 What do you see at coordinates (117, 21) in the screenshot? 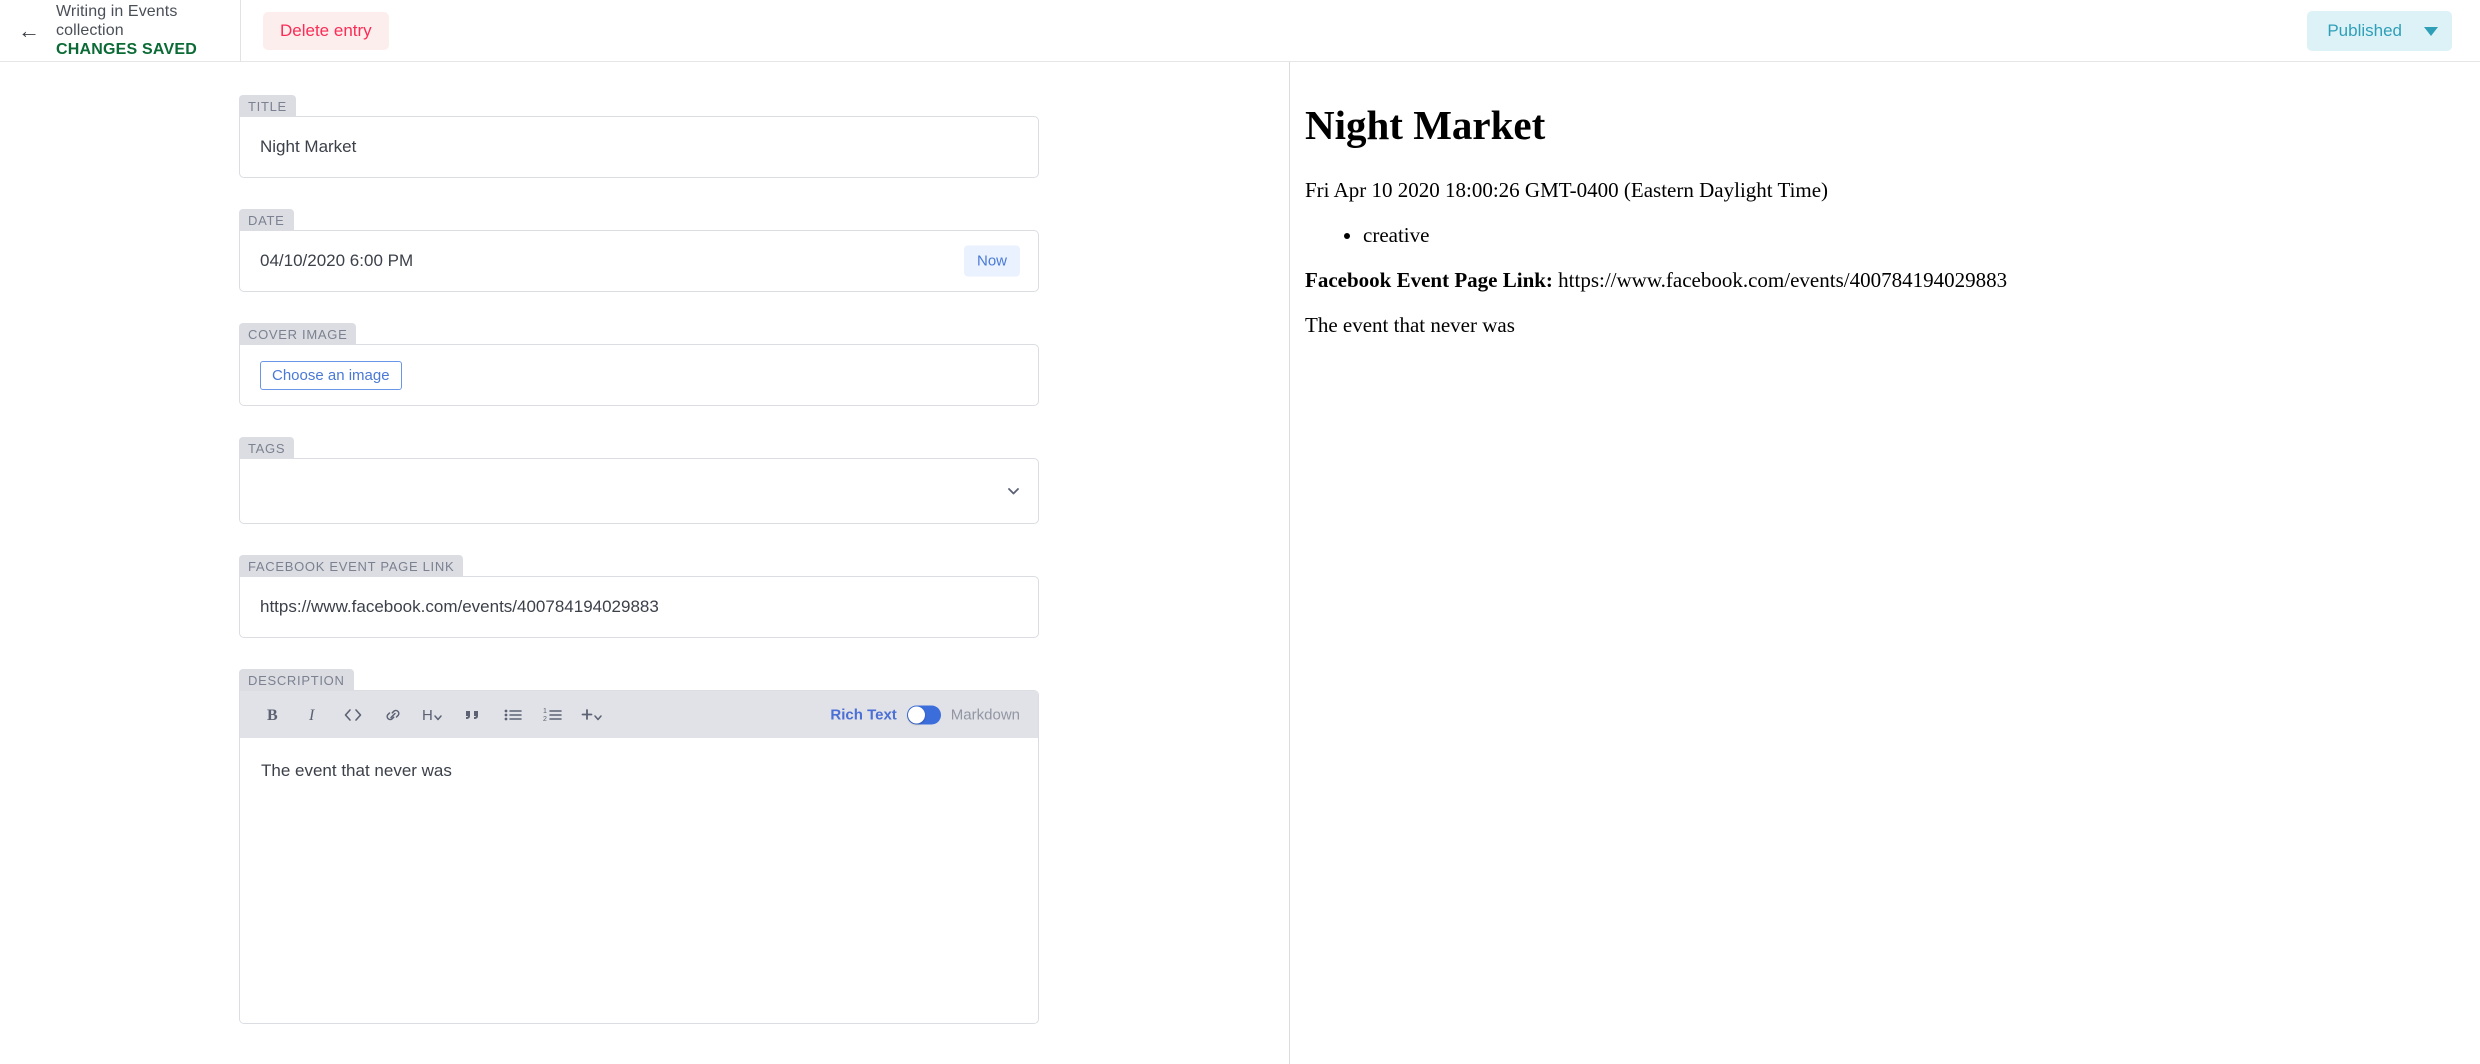
I see `collection-label: Writing in Events collection` at bounding box center [117, 21].